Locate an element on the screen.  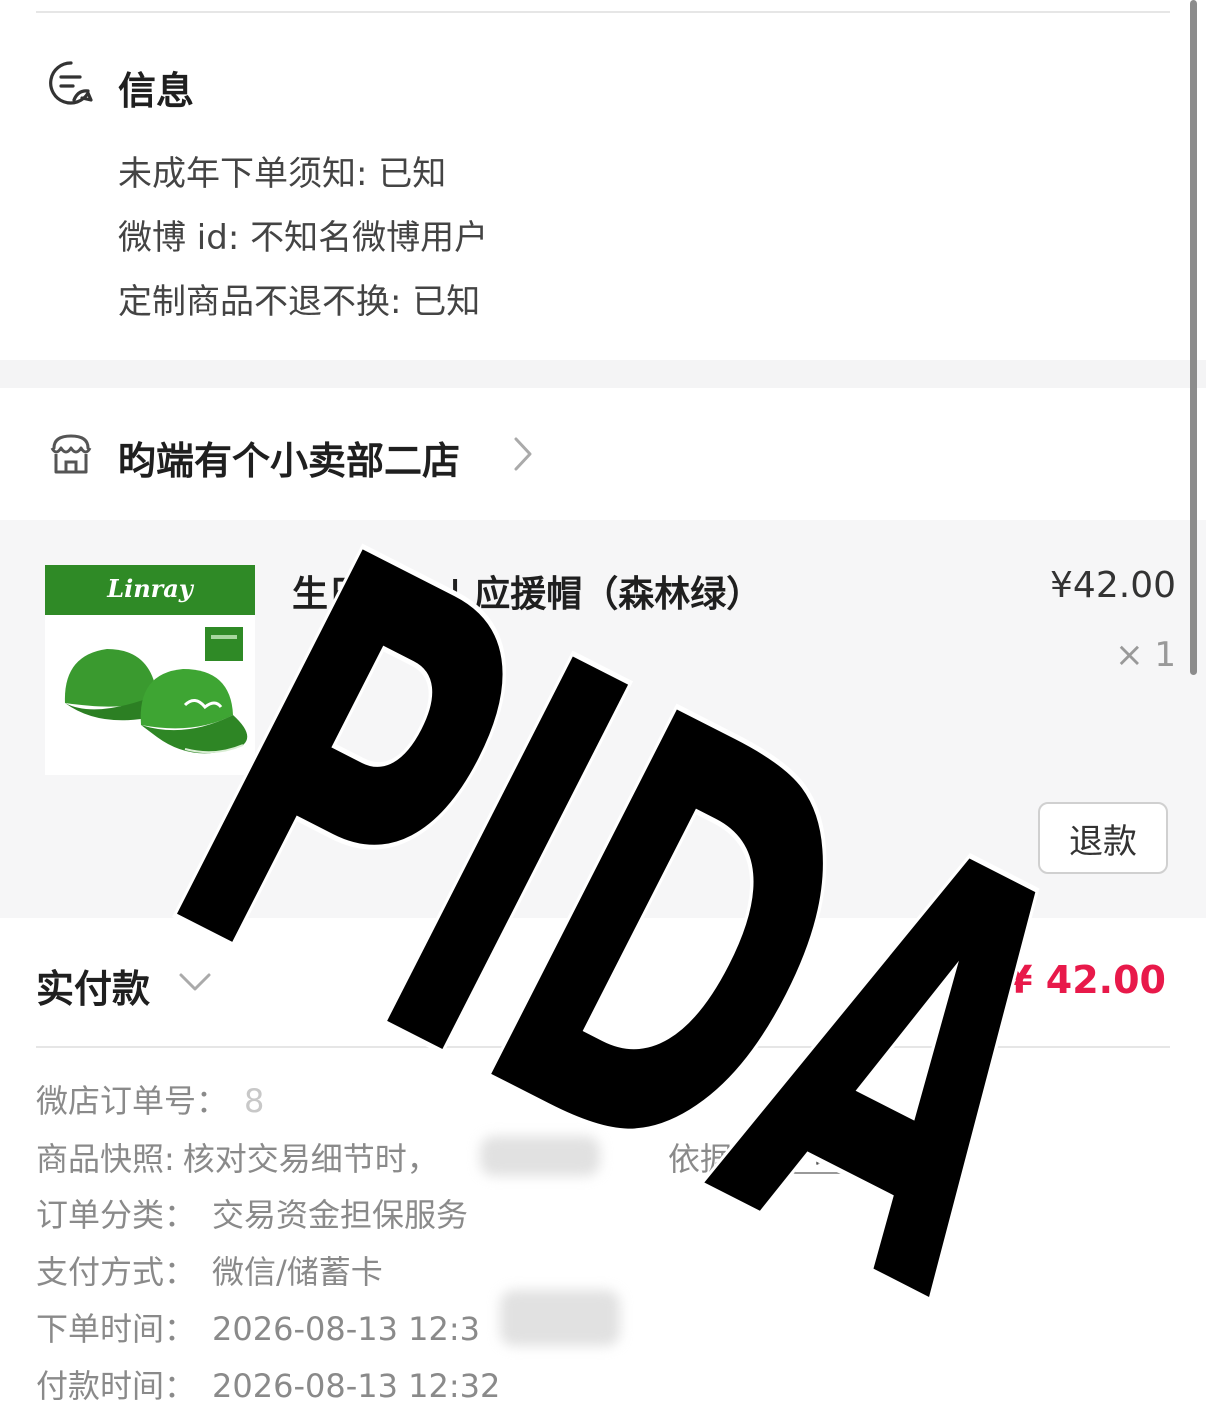
order-number-value: 8 is located at coordinates (254, 1101).